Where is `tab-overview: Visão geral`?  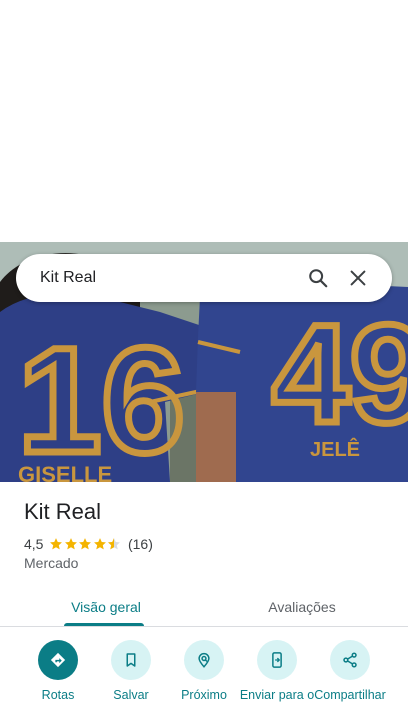
tab-overview: Visão geral is located at coordinates (106, 606).